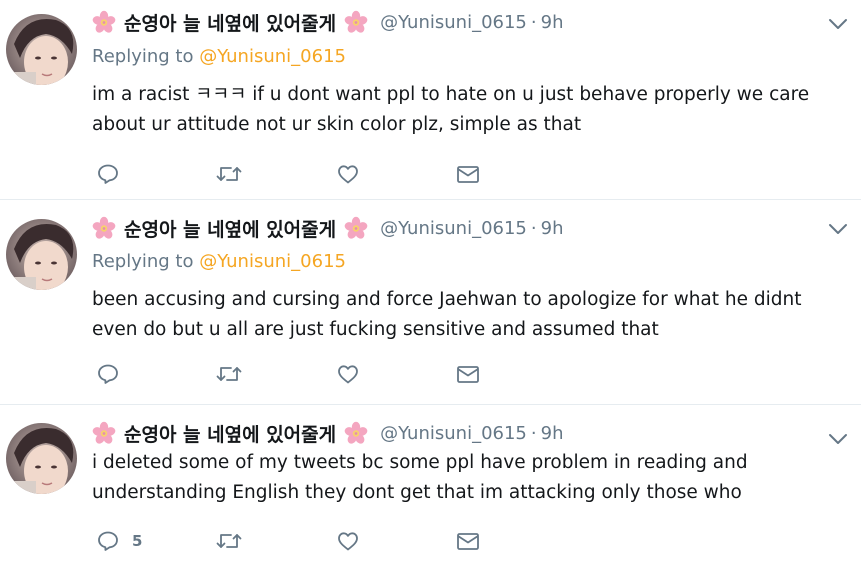  What do you see at coordinates (119, 541) in the screenshot?
I see `reply-button: 5` at bounding box center [119, 541].